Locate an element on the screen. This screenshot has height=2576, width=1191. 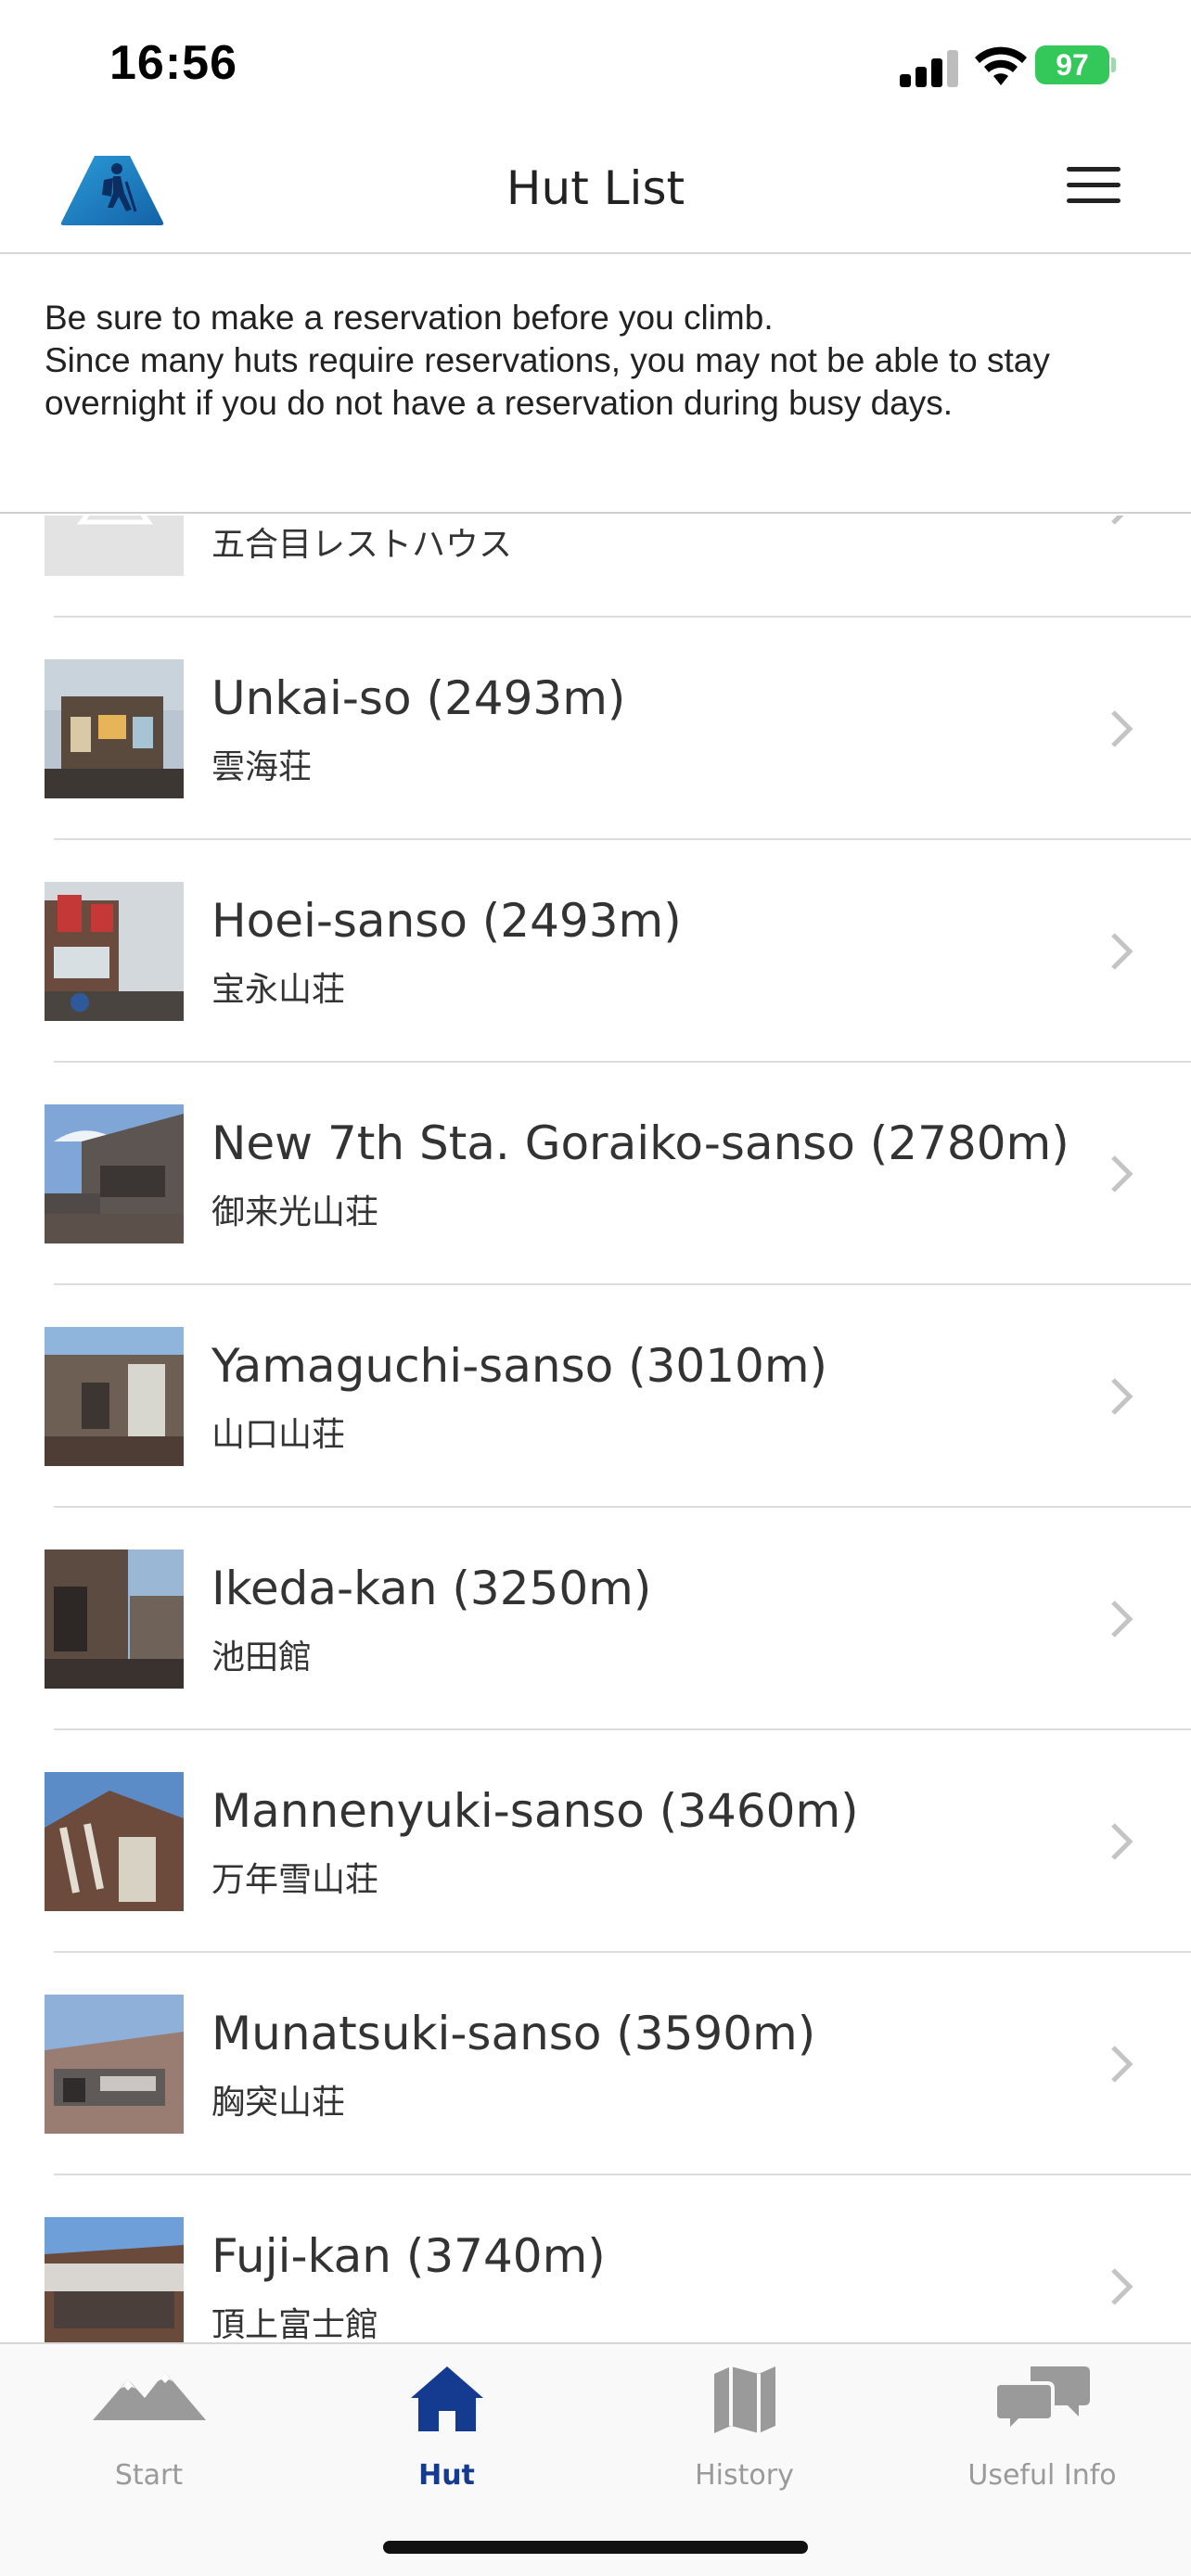
placeholder-mountain-icon is located at coordinates (114, 546).